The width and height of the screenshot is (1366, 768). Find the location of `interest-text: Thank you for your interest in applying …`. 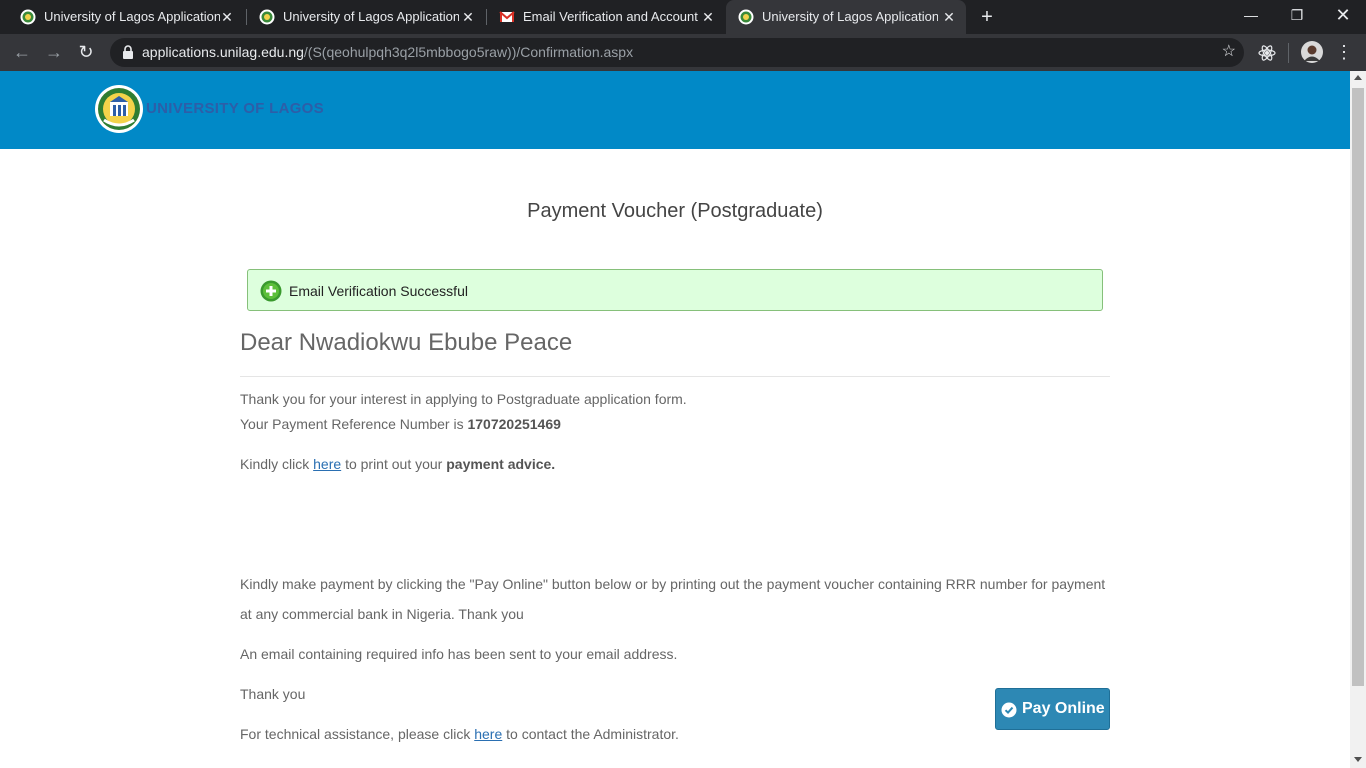

interest-text: Thank you for your interest in applying … is located at coordinates (463, 399).